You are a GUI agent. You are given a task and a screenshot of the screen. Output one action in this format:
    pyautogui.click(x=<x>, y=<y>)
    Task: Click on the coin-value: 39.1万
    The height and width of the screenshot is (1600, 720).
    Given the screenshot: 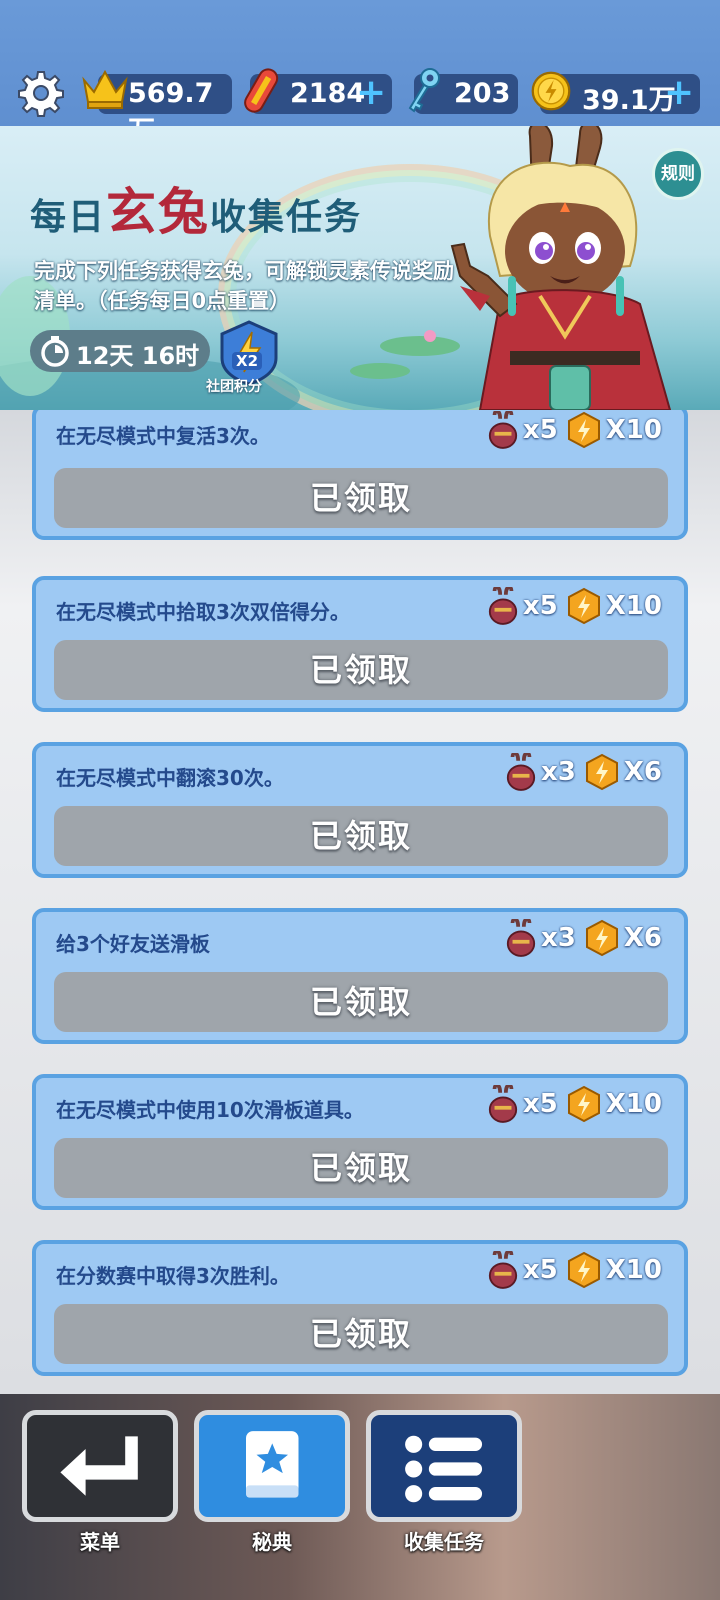 What is the action you would take?
    pyautogui.click(x=629, y=100)
    